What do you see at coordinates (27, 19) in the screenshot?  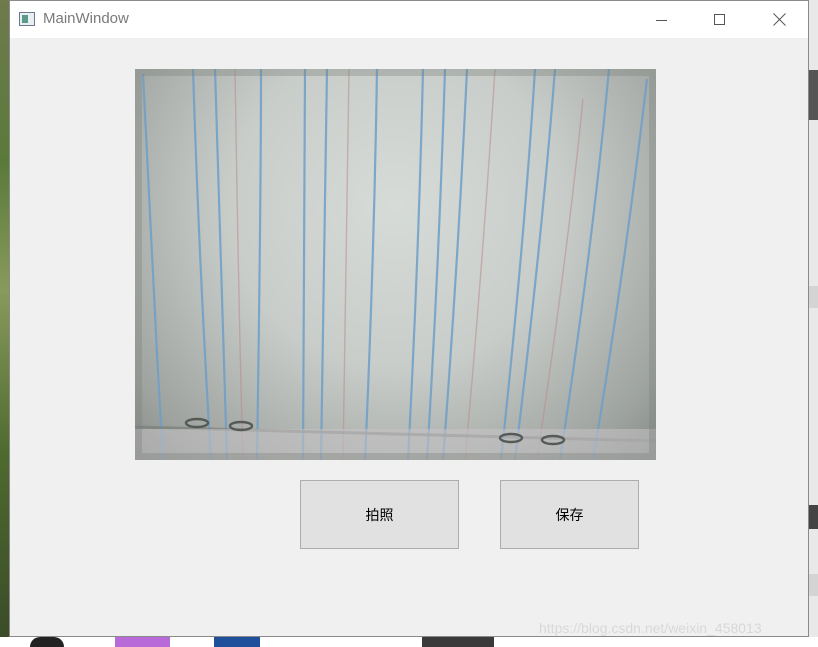 I see `app-window-icon` at bounding box center [27, 19].